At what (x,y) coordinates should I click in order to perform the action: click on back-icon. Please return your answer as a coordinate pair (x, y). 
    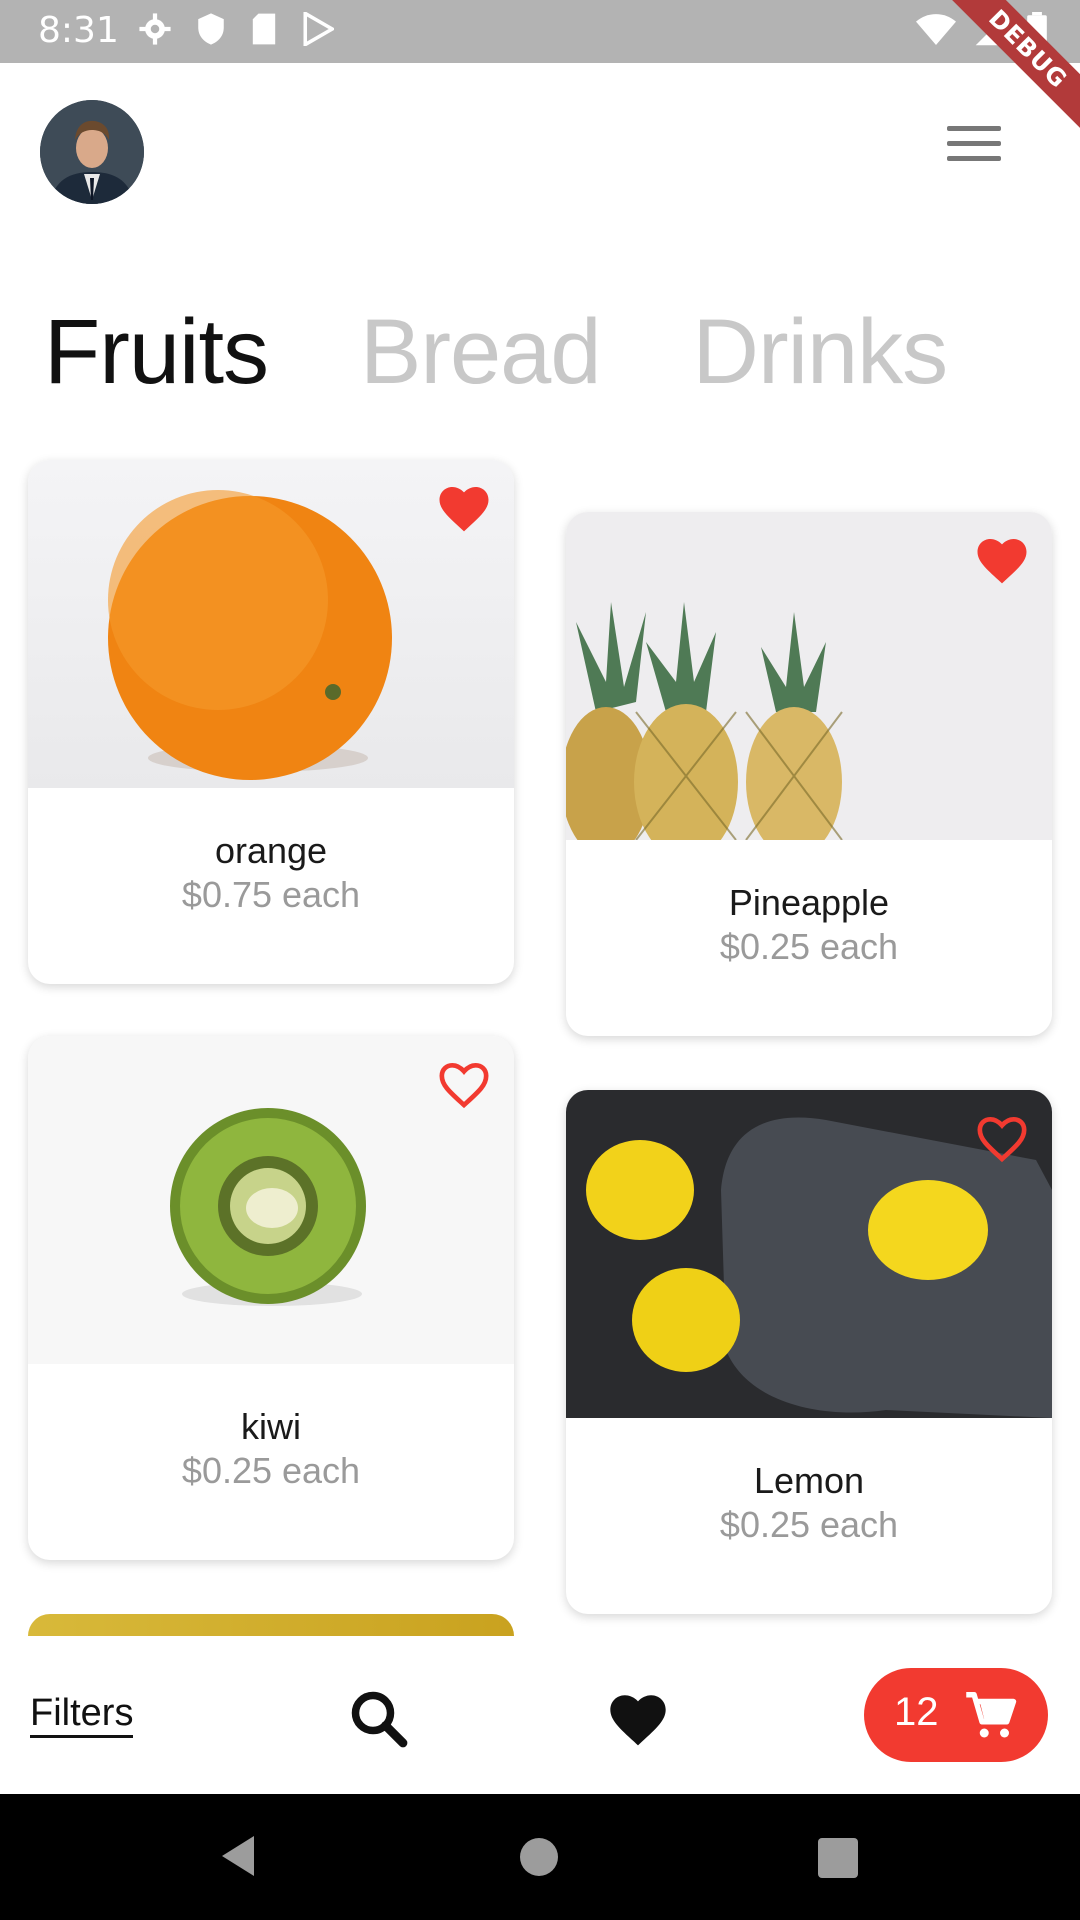
    Looking at the image, I should click on (238, 1856).